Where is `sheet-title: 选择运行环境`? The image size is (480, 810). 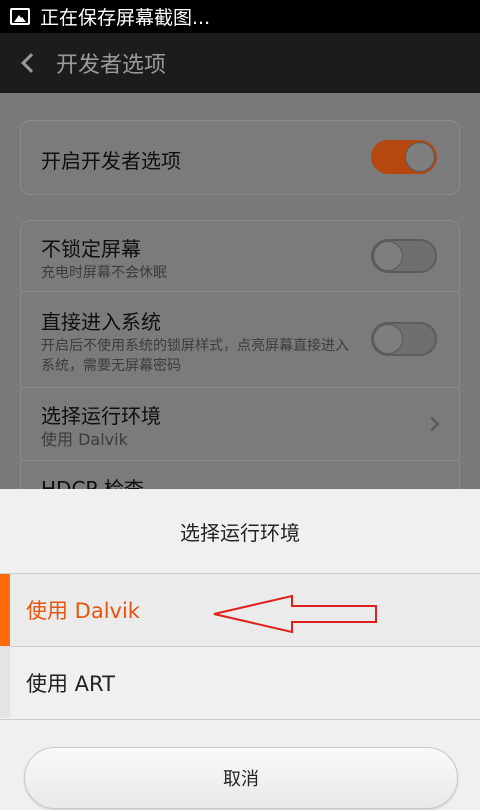
sheet-title: 选择运行环境 is located at coordinates (240, 532).